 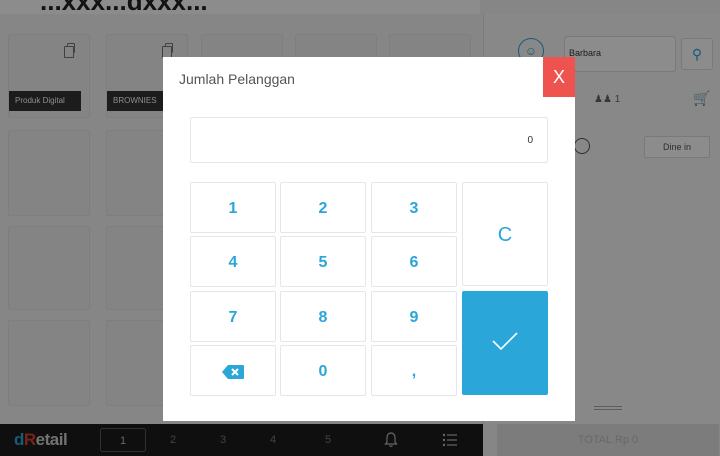 What do you see at coordinates (369, 140) in the screenshot?
I see `customer-count-display: 0` at bounding box center [369, 140].